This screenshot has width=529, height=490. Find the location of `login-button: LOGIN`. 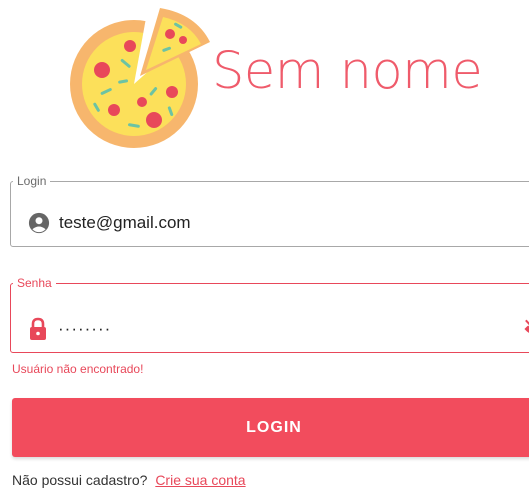

login-button: LOGIN is located at coordinates (270, 427).